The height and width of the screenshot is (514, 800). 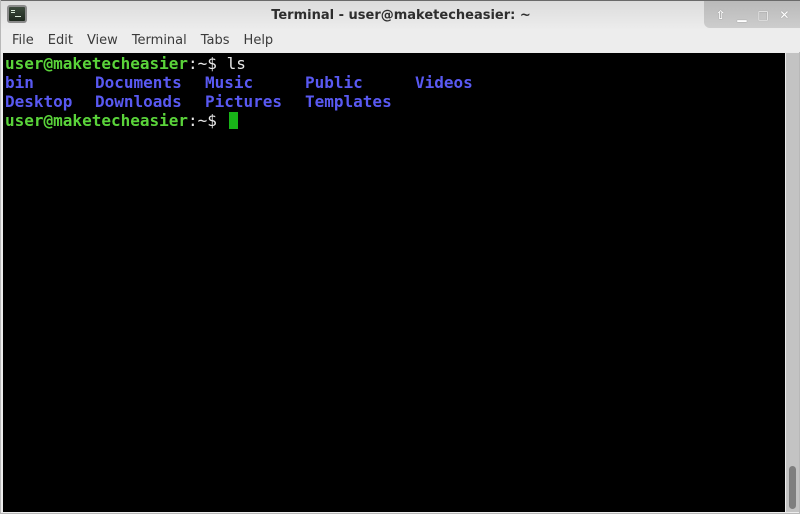 What do you see at coordinates (138, 101) in the screenshot?
I see `dir-entry: Downloads` at bounding box center [138, 101].